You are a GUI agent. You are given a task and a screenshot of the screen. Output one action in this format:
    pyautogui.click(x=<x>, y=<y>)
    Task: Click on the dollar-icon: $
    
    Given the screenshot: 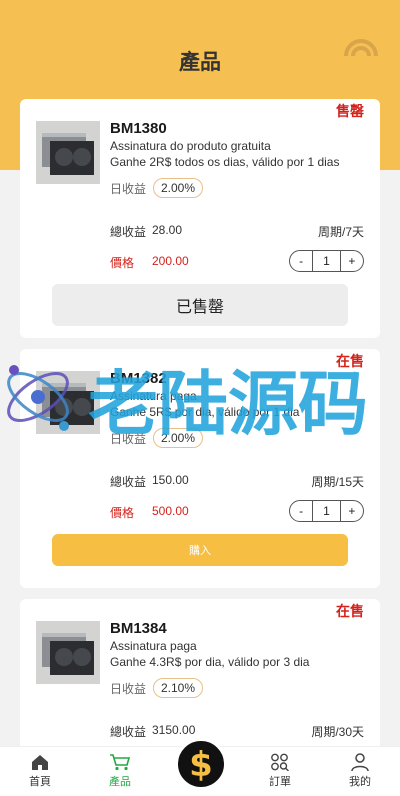 What is the action you would take?
    pyautogui.click(x=201, y=764)
    